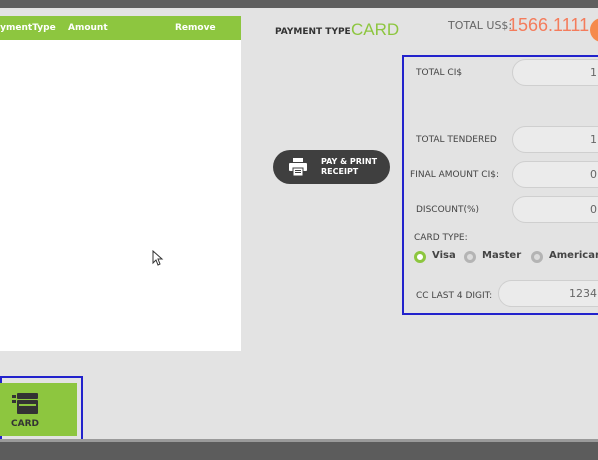 This screenshot has width=598, height=460. I want to click on total-ci-field: 1, so click(555, 72).